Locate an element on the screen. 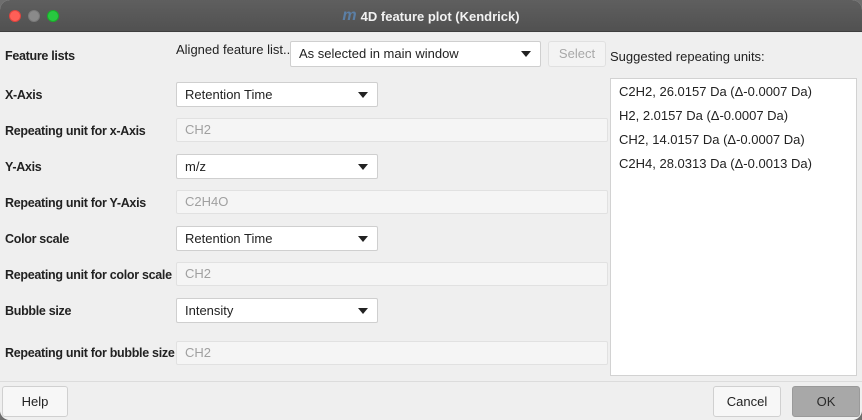 The width and height of the screenshot is (862, 420). dialog-footer: Help Cancel OK is located at coordinates (431, 400).